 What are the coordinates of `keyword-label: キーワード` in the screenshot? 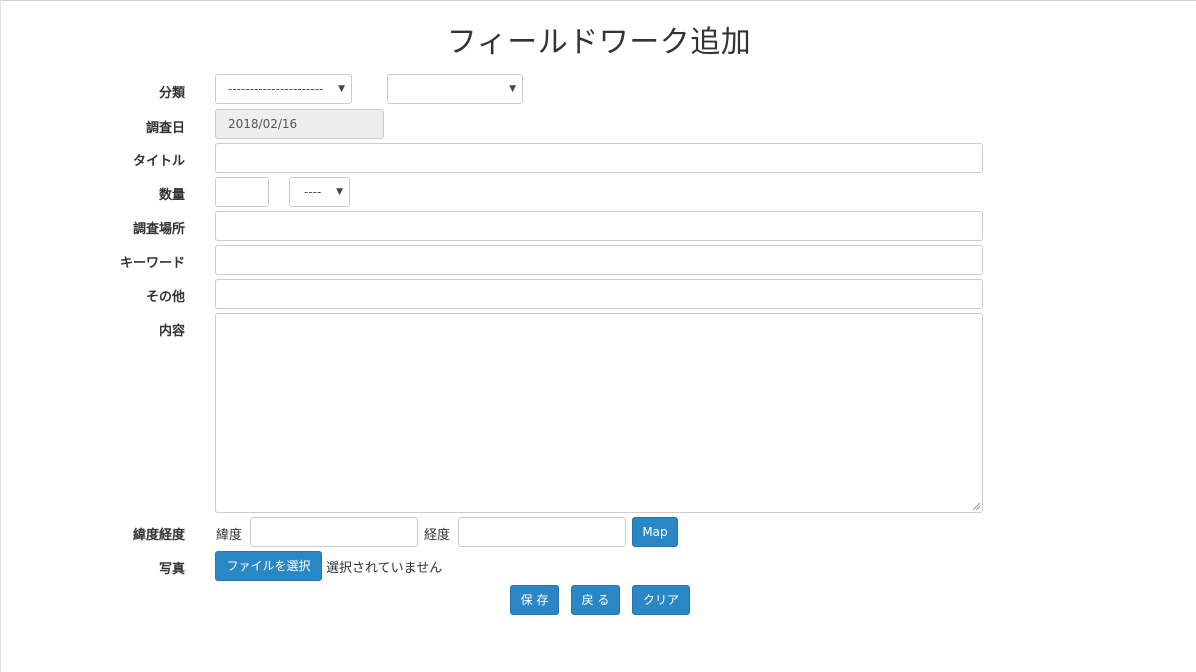 It's located at (152, 263).